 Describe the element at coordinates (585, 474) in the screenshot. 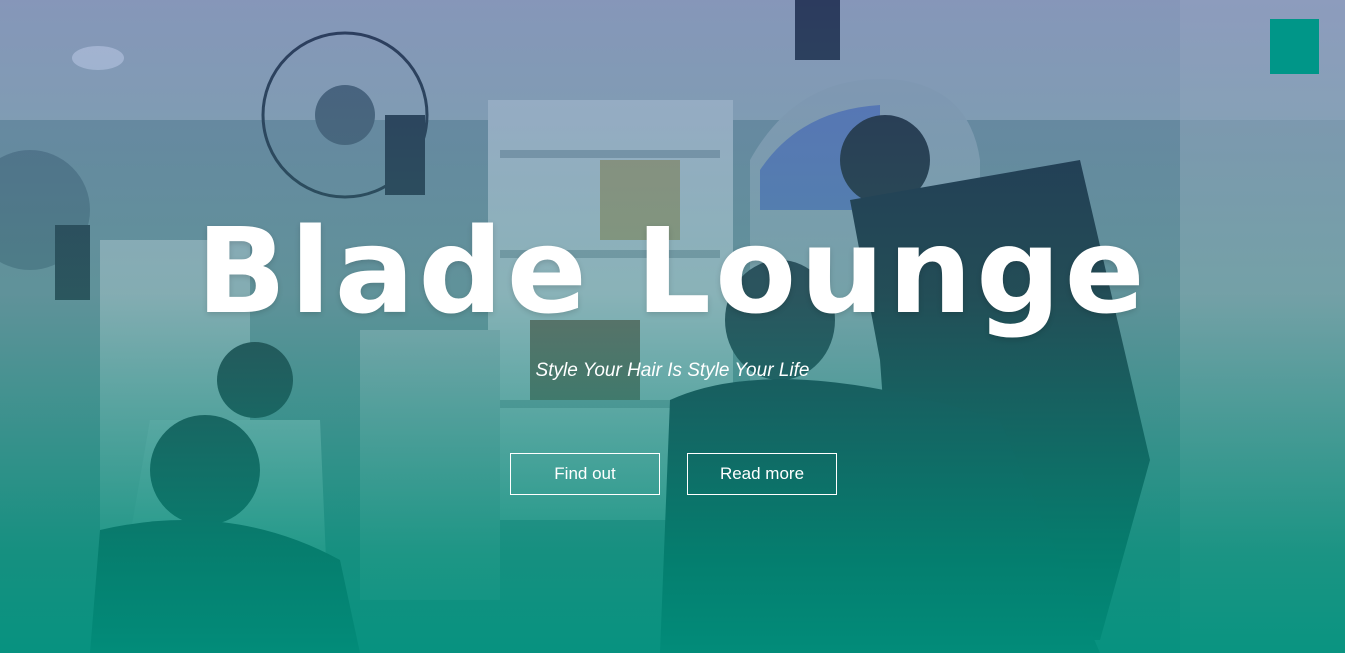

I see `find-out-button: Find out` at that location.